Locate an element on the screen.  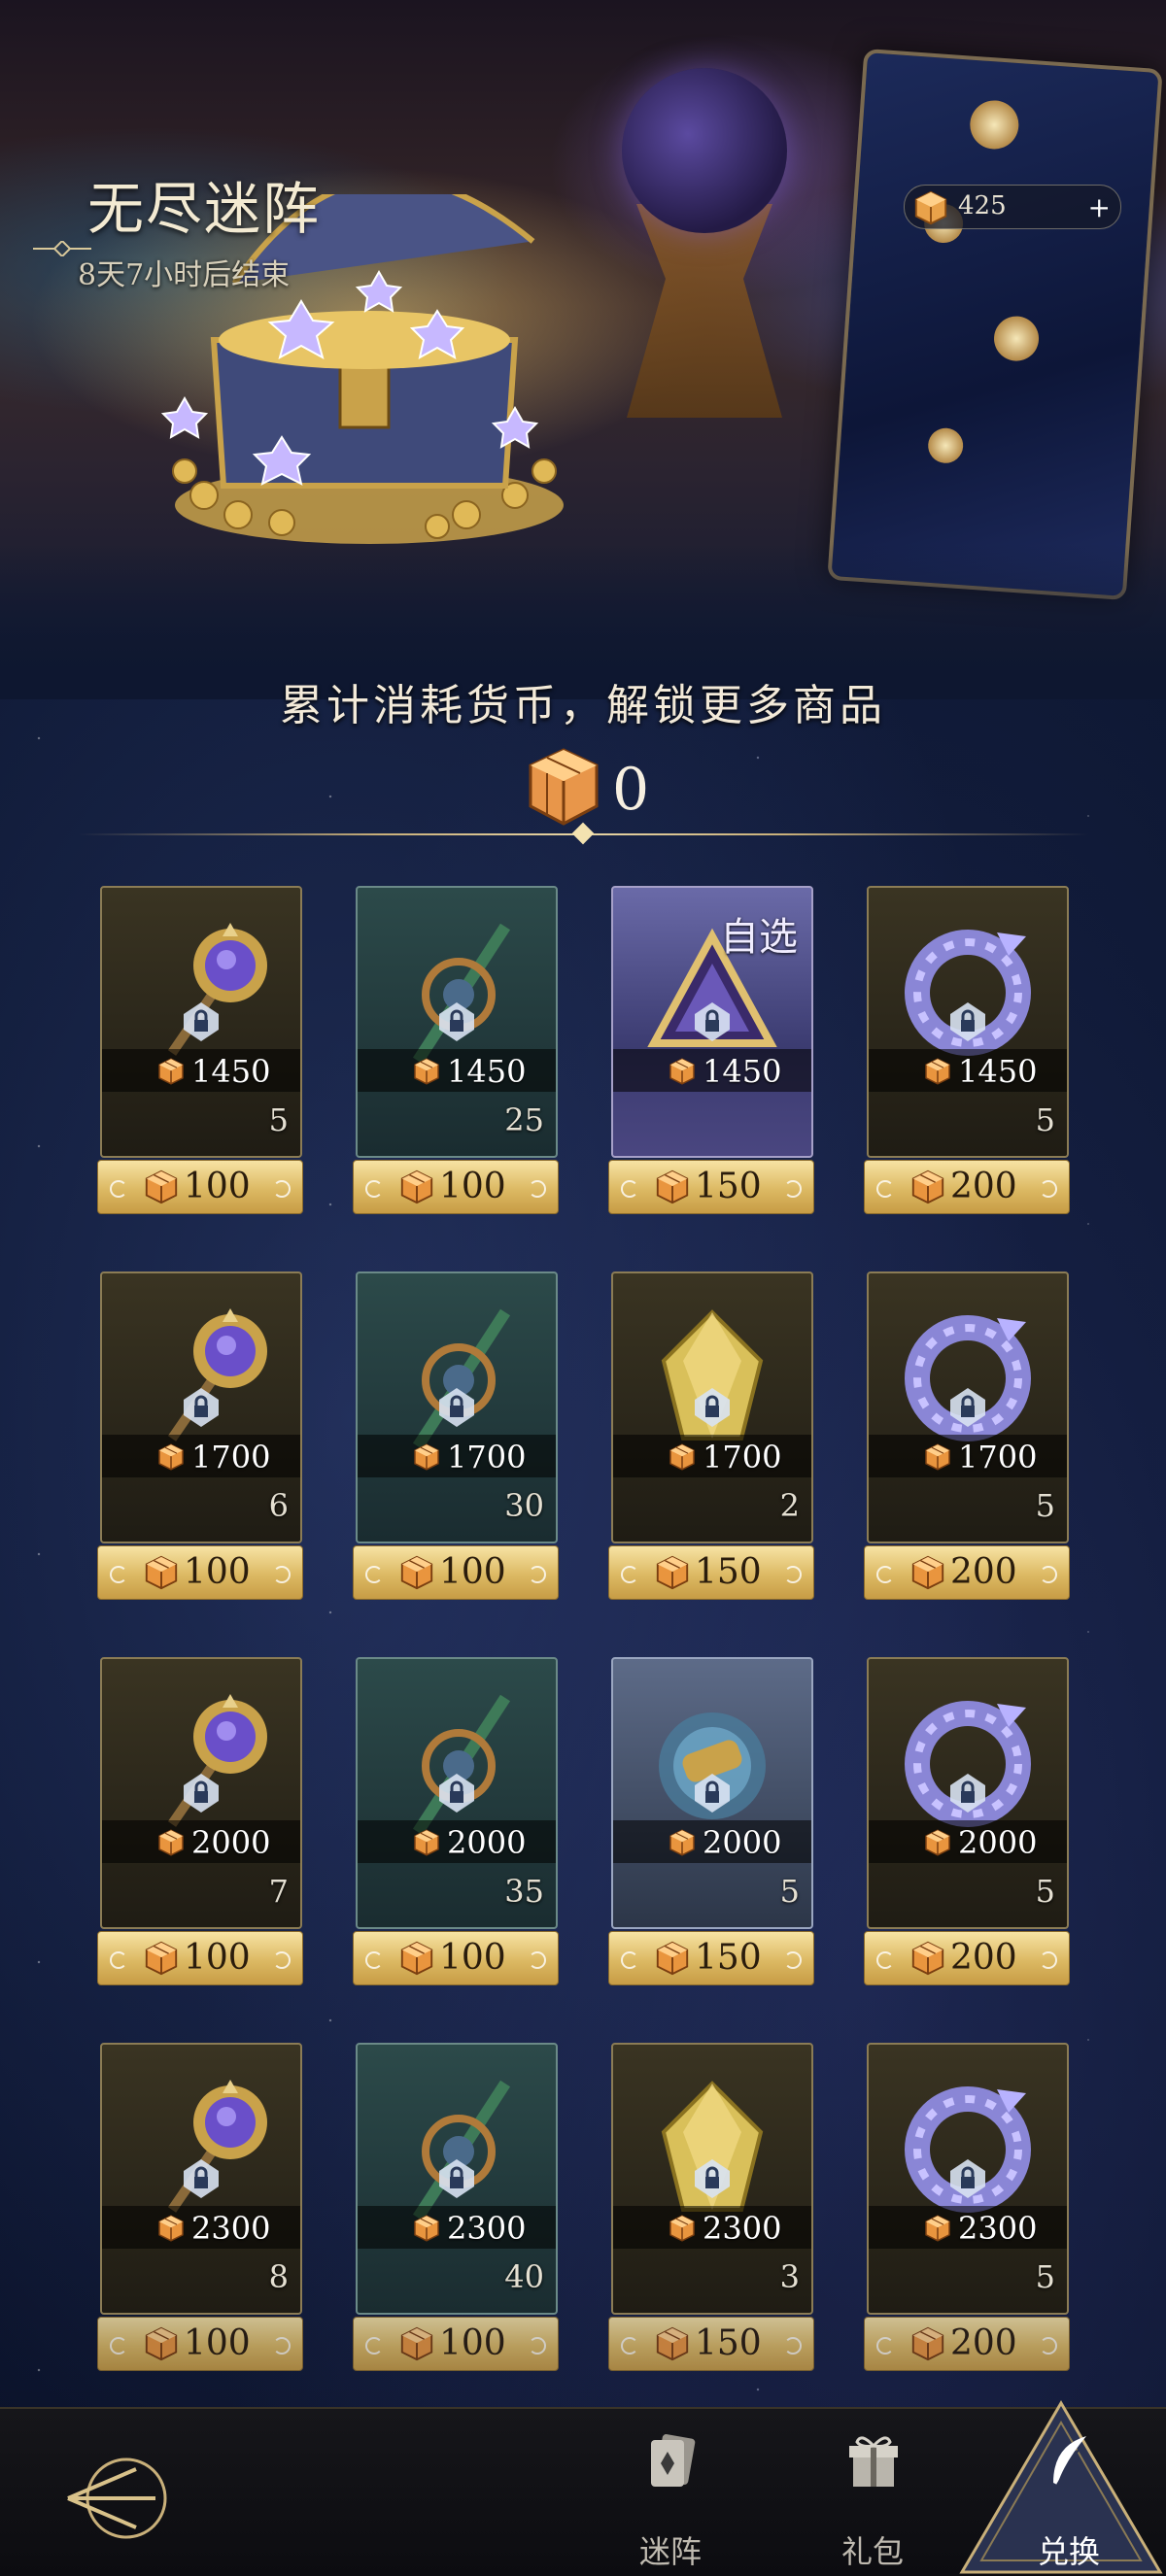
shop-item: 1450 5 200 is located at coordinates (967, 1051).